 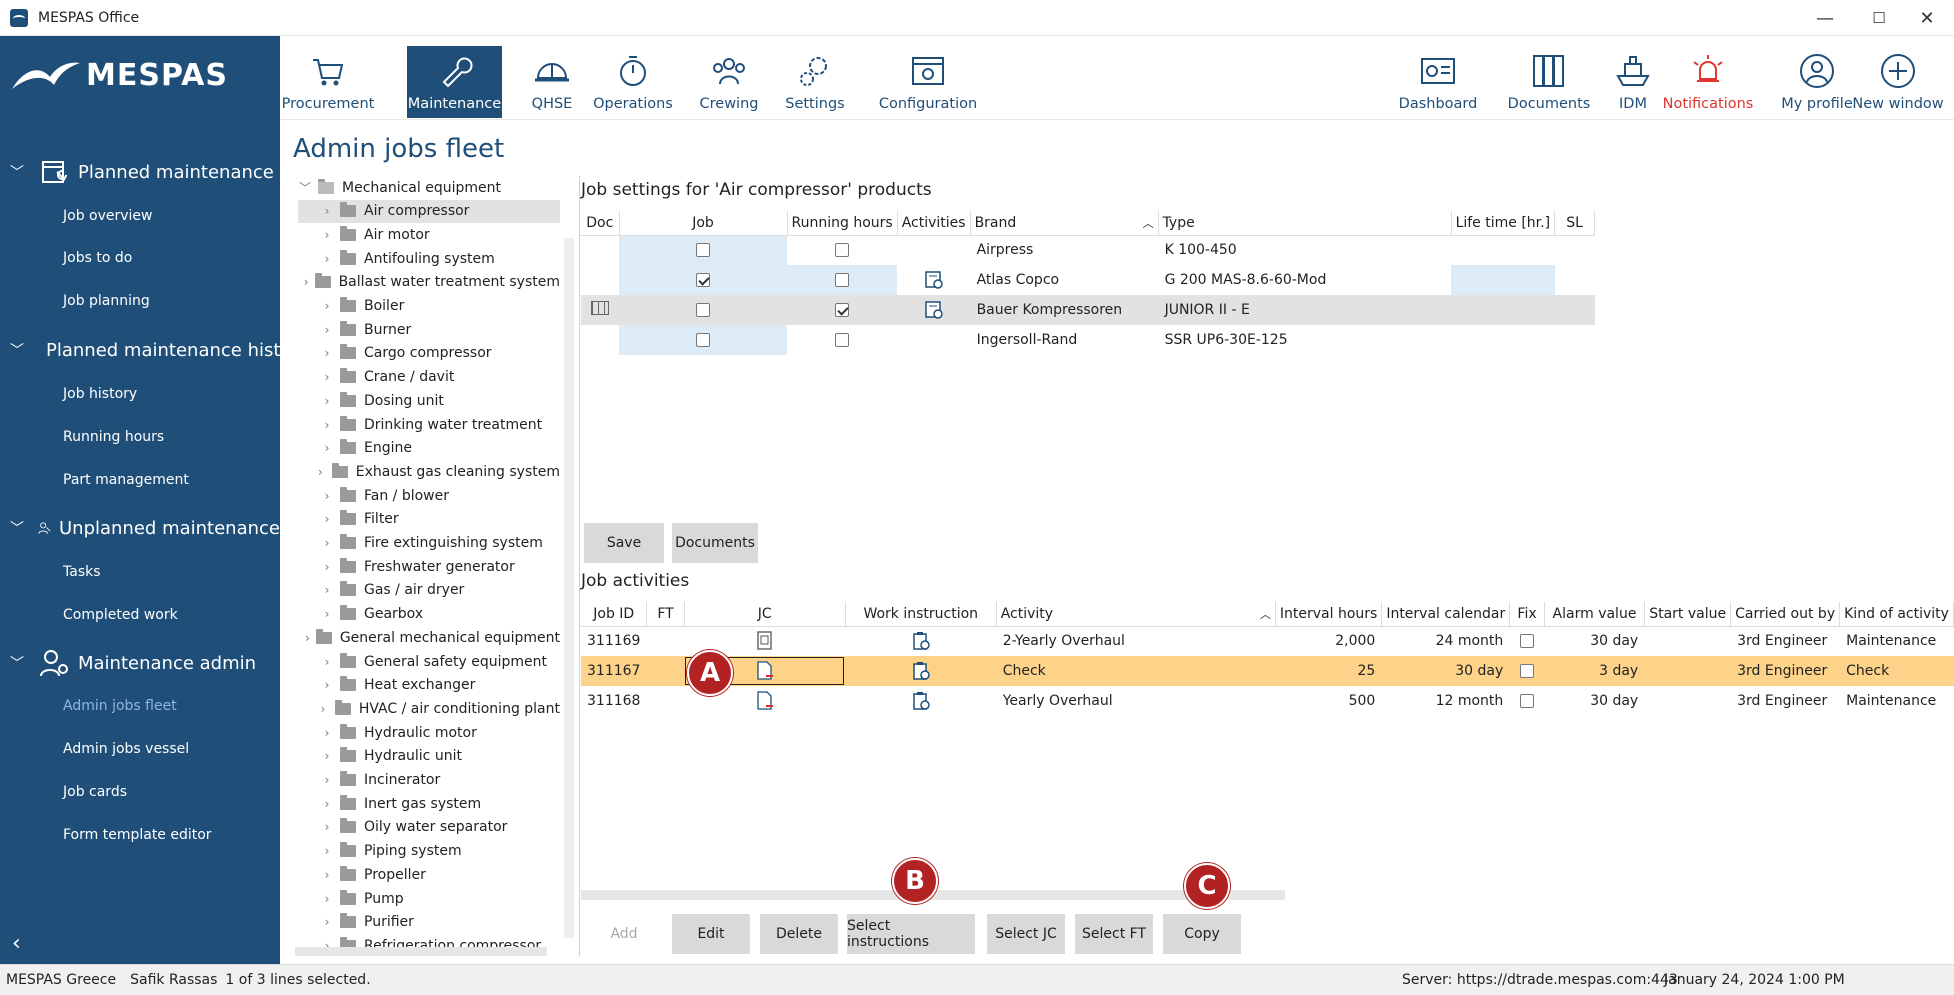 I want to click on work-instruction-icon, so click(x=921, y=701).